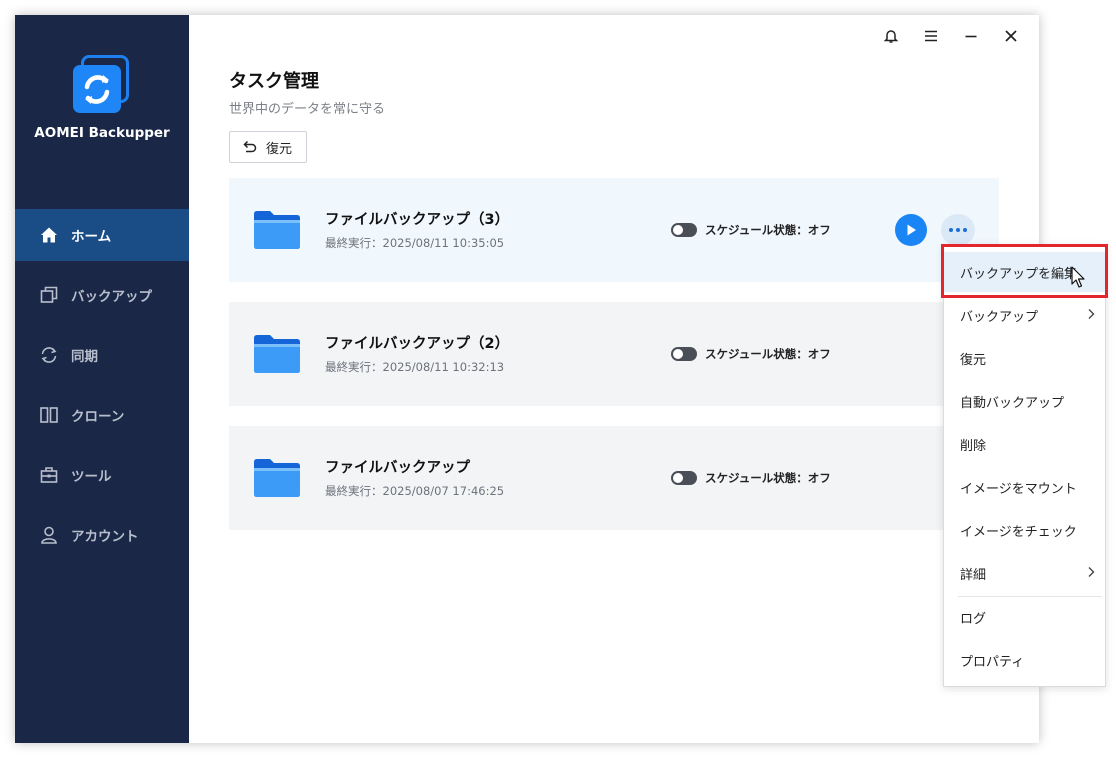  Describe the element at coordinates (1019, 274) in the screenshot. I see `menu-item-label: バックアップを編集` at that location.